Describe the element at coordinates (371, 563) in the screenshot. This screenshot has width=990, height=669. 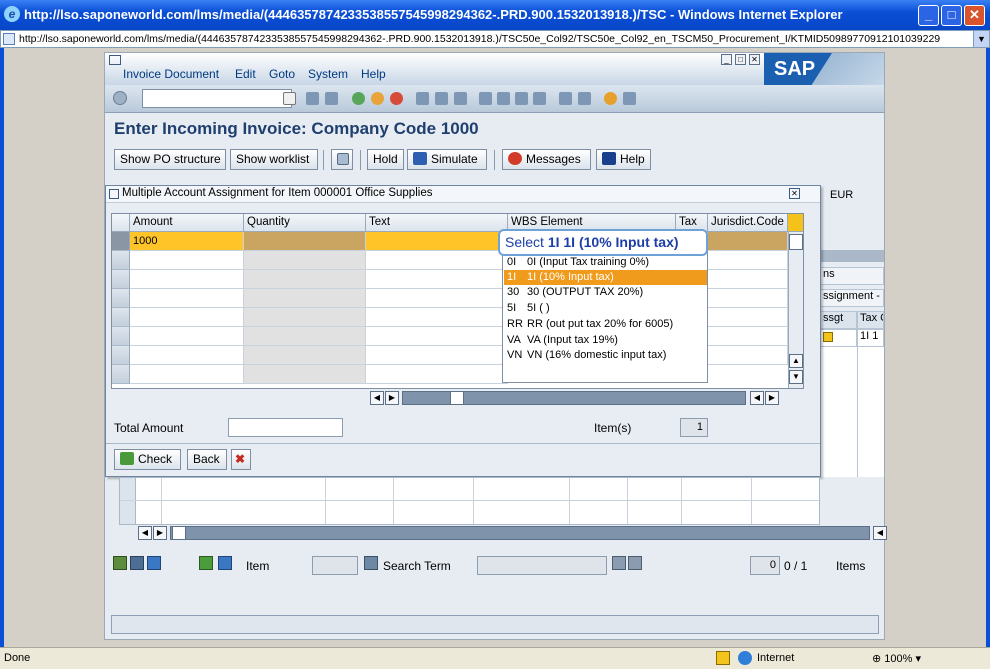
I see `search-term-icon` at that location.